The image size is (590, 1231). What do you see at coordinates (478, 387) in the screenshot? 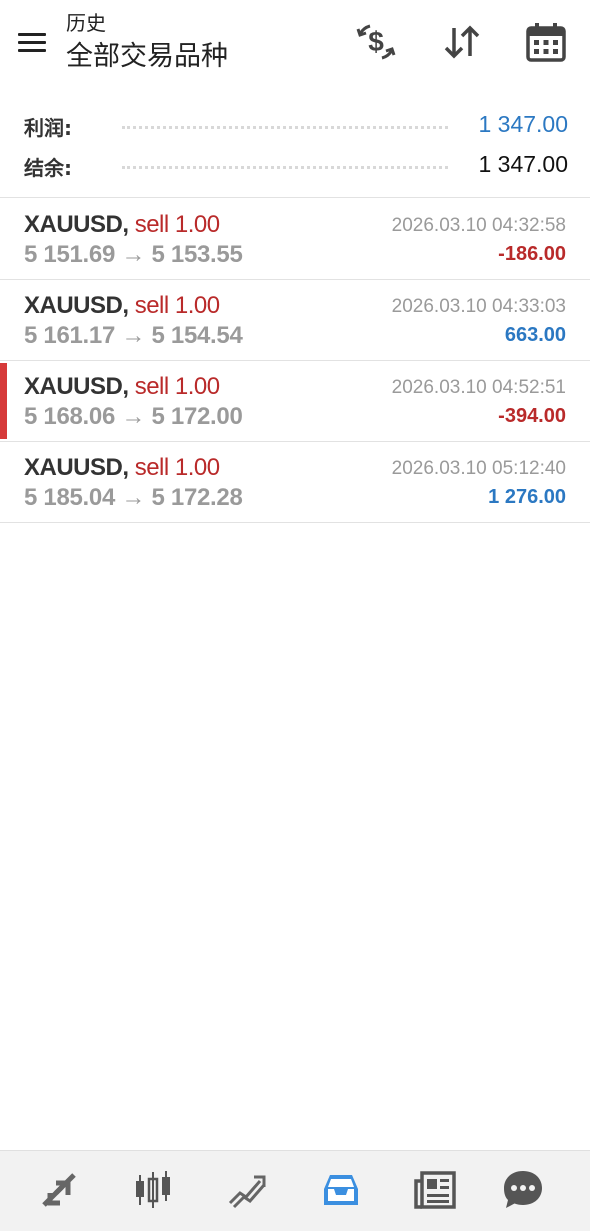
I see `trade-time: 2026.03.10 04:52:51` at bounding box center [478, 387].